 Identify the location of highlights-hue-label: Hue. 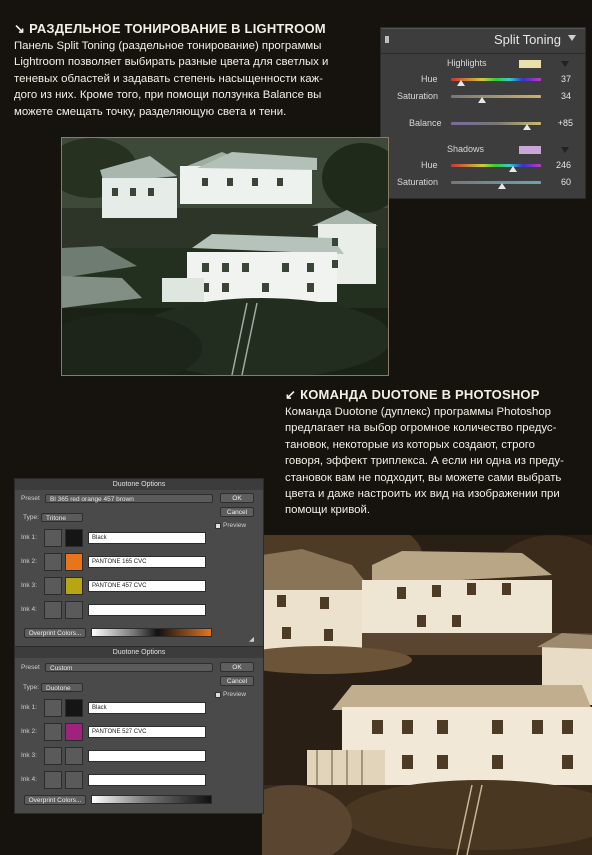
(429, 79).